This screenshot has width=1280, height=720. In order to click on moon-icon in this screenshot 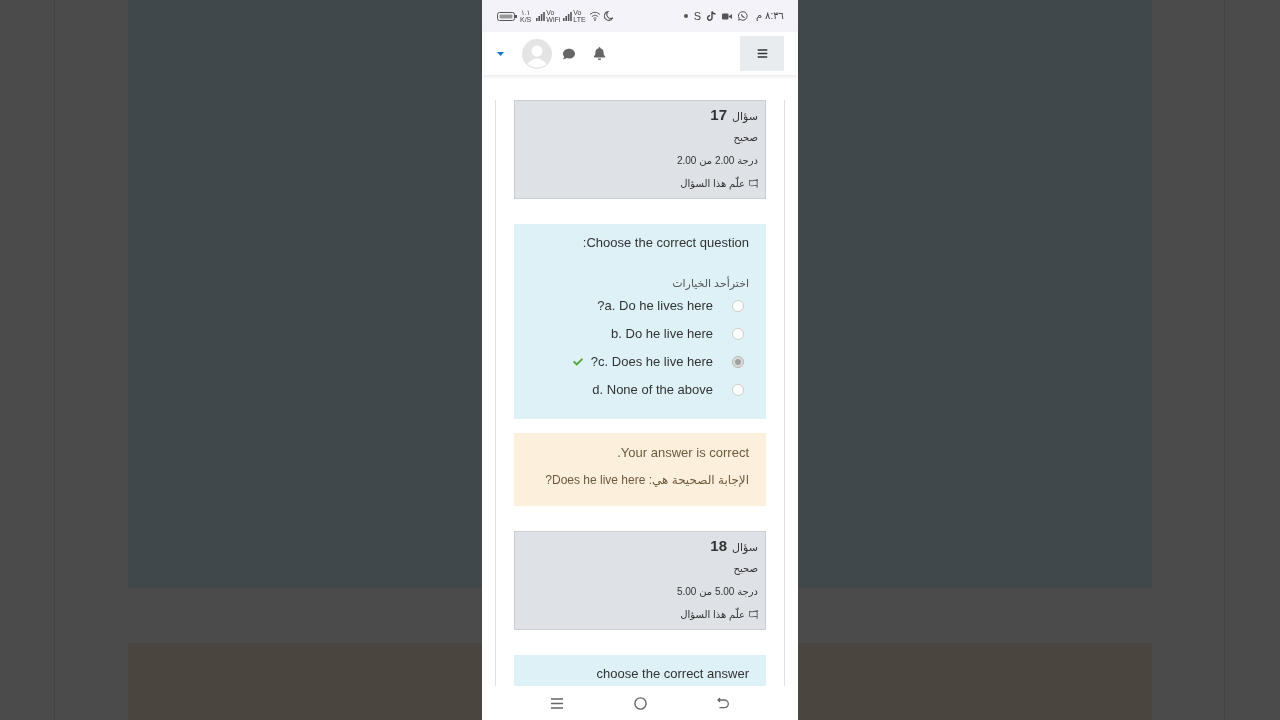, I will do `click(608, 16)`.